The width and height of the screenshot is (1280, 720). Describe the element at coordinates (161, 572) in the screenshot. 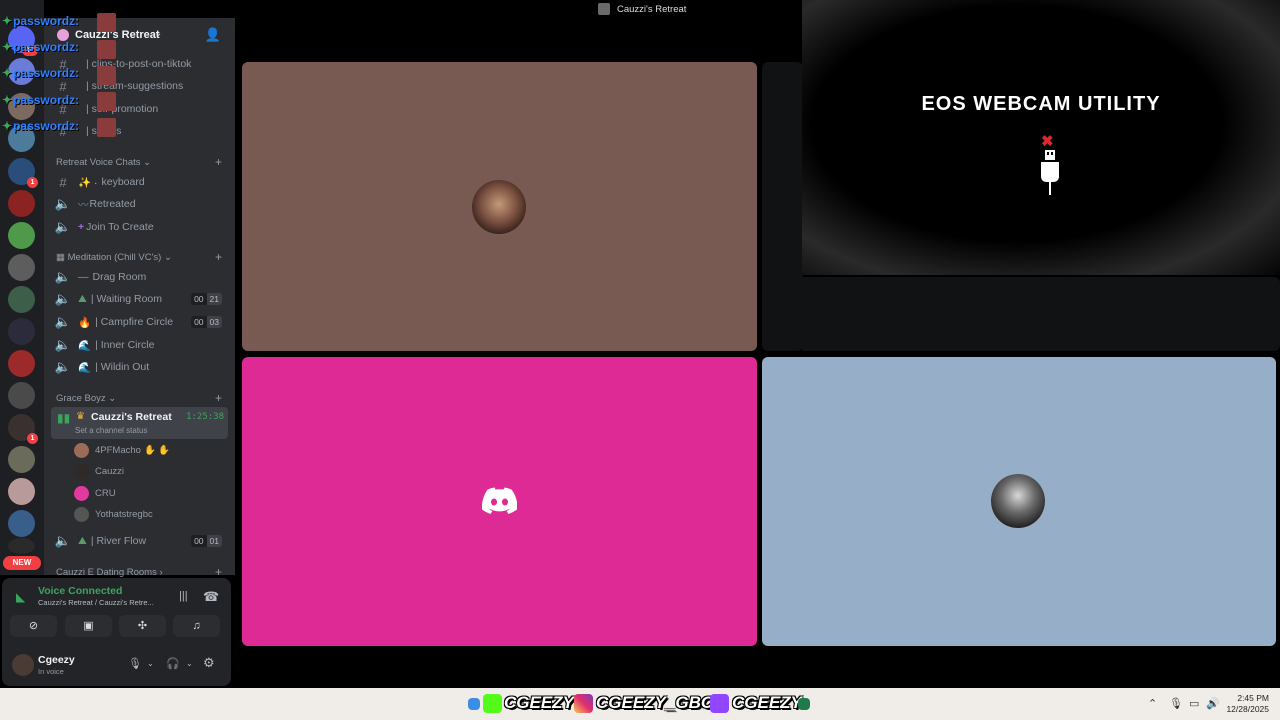

I see `chevron-right-icon: ›` at that location.